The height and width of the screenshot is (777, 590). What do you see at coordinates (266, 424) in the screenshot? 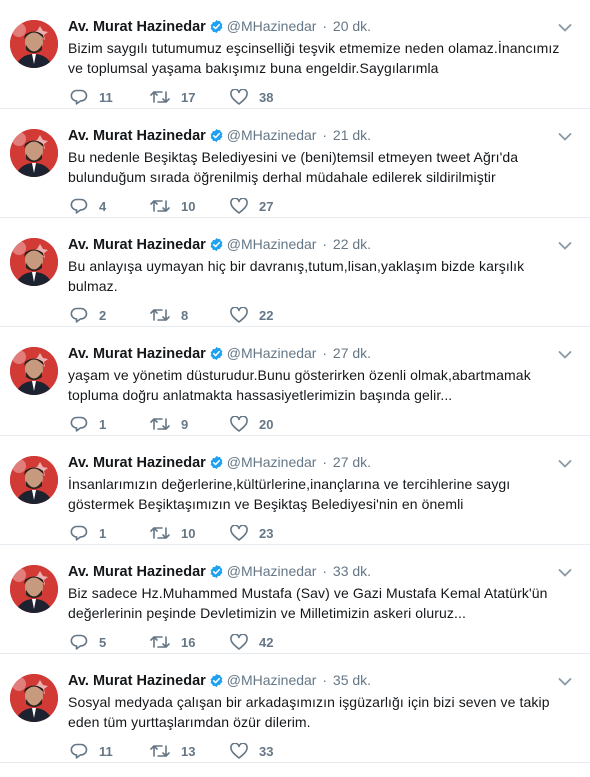
I see `like-count: 20` at bounding box center [266, 424].